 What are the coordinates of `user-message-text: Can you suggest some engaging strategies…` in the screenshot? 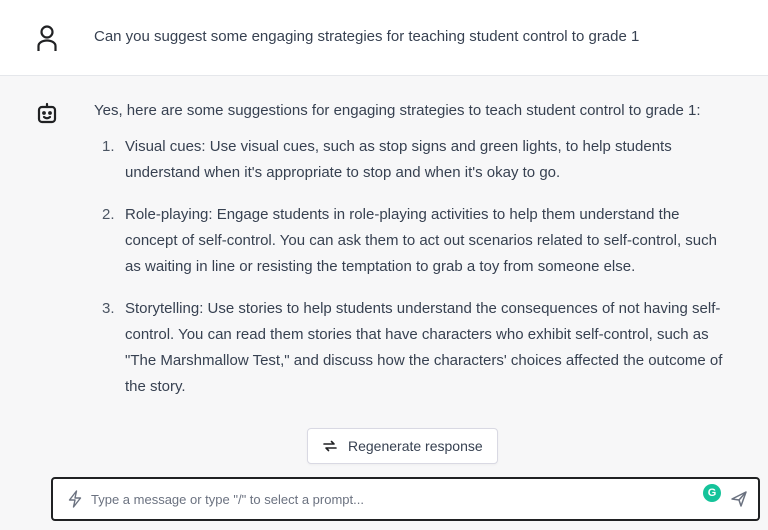 It's located at (367, 36).